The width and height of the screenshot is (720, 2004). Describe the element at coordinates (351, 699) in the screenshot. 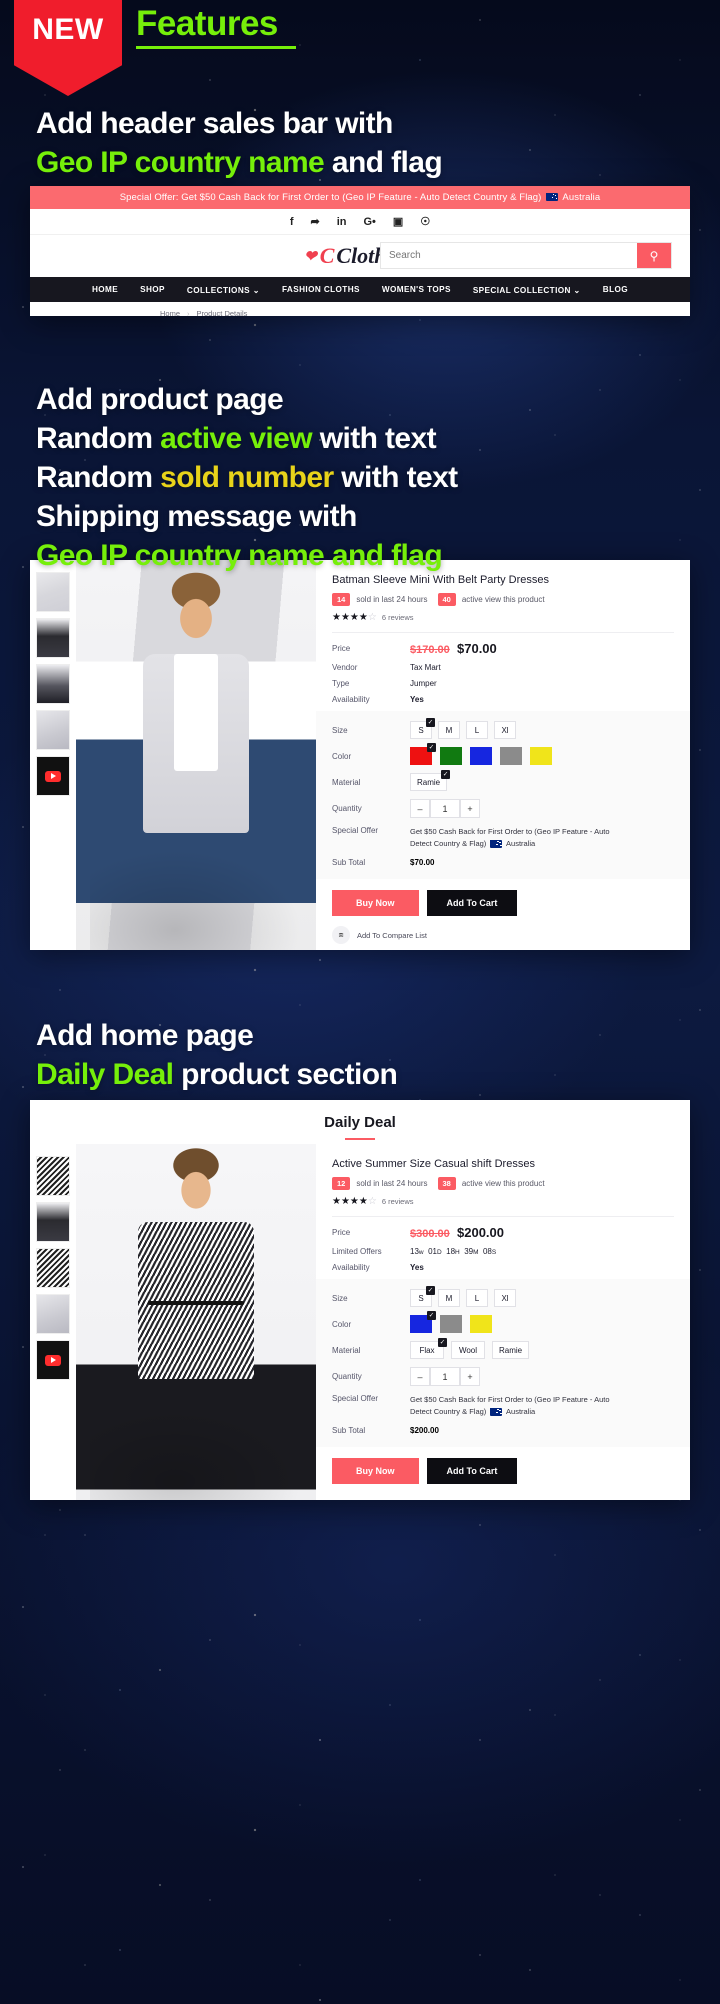

I see `availability-label: Availability` at that location.